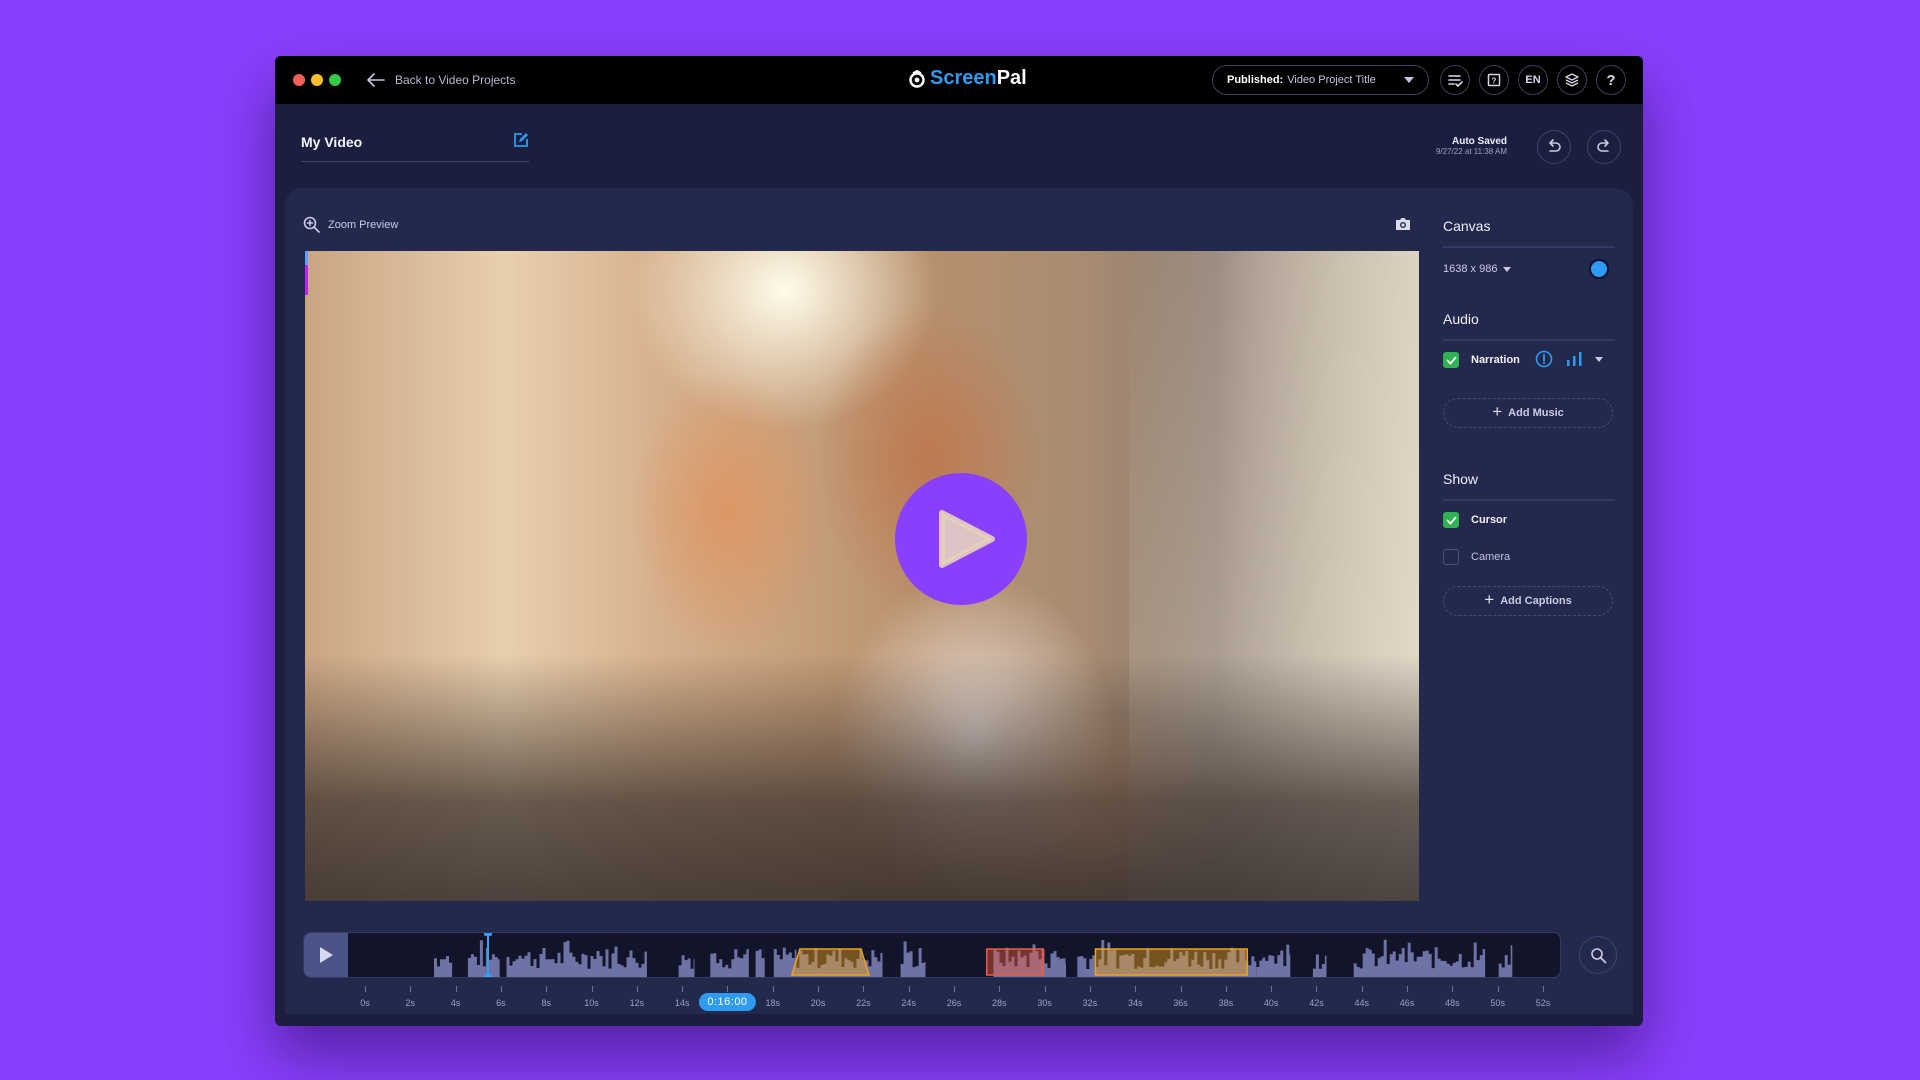 This screenshot has width=1920, height=1080. I want to click on language-code: EN, so click(1533, 80).